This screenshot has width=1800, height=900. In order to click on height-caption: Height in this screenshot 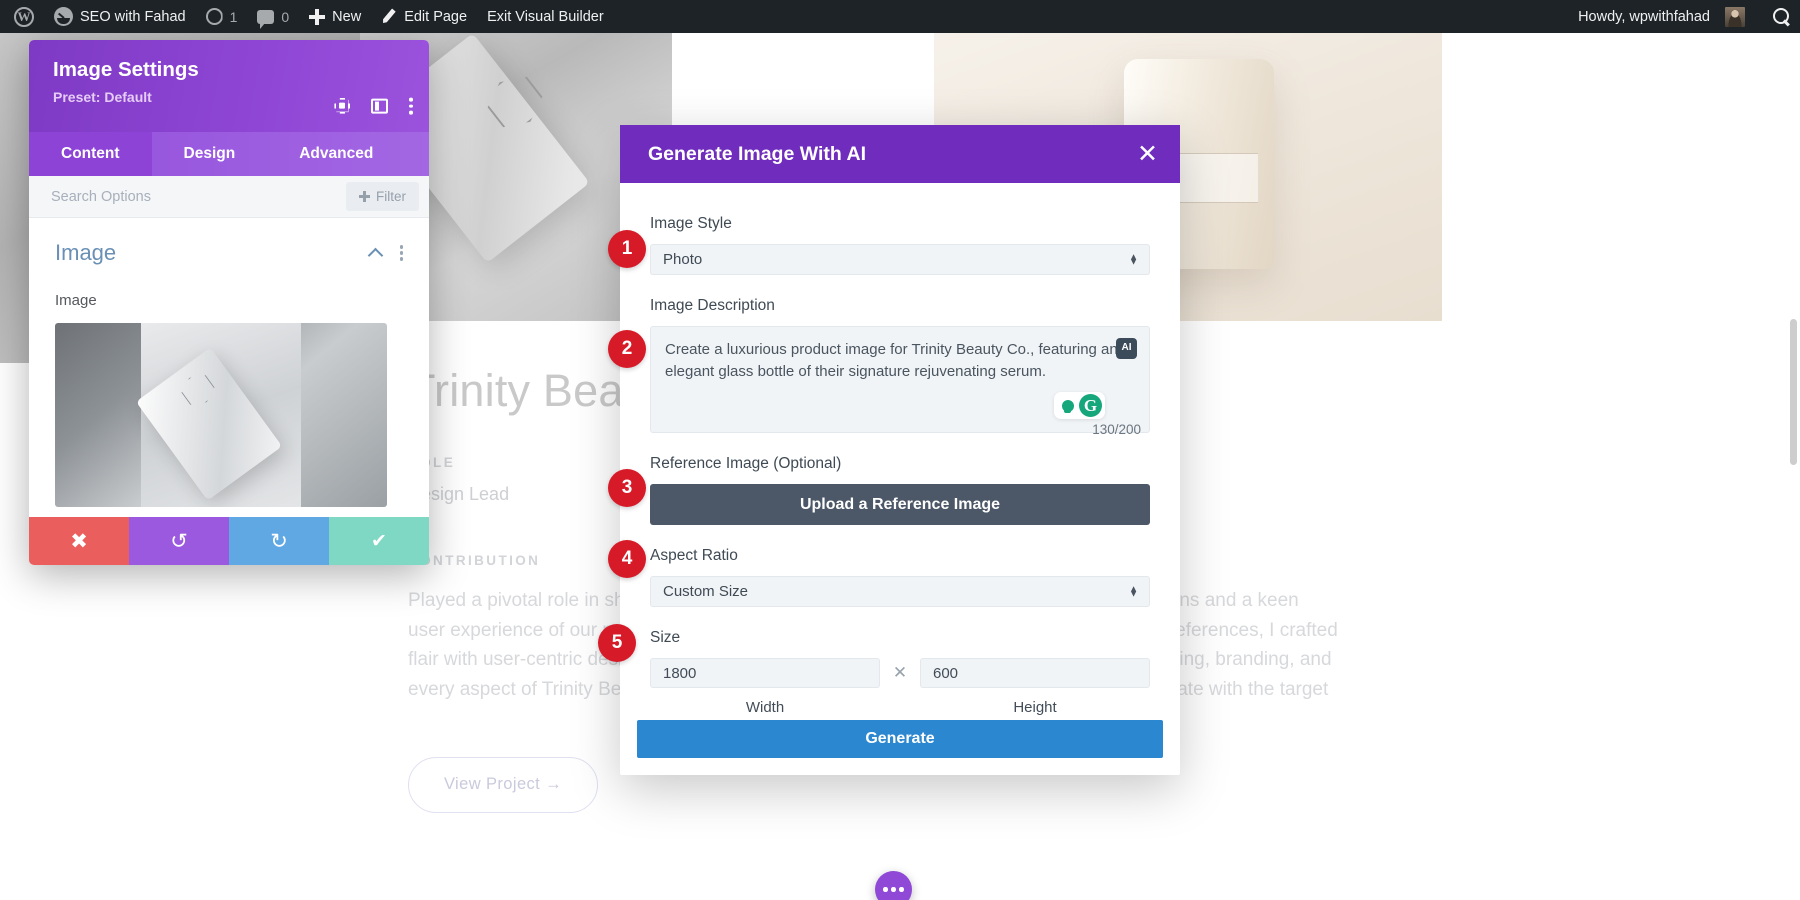, I will do `click(1035, 707)`.